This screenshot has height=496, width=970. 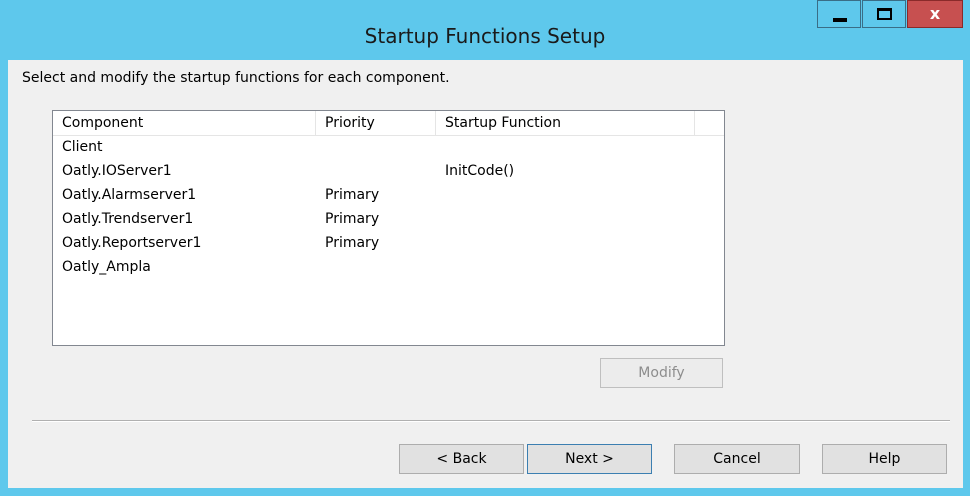 I want to click on close-icon: x, so click(x=935, y=13).